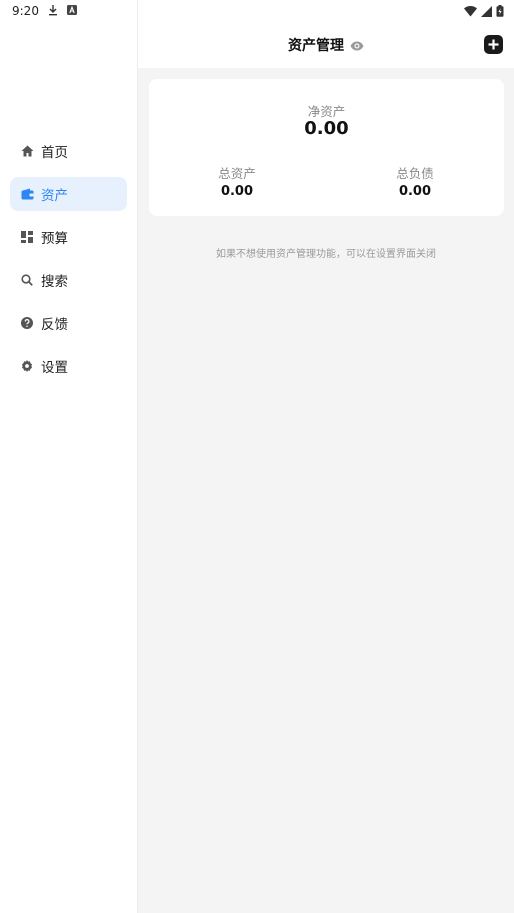  What do you see at coordinates (54, 196) in the screenshot?
I see `sidebar-item-label: 资产` at bounding box center [54, 196].